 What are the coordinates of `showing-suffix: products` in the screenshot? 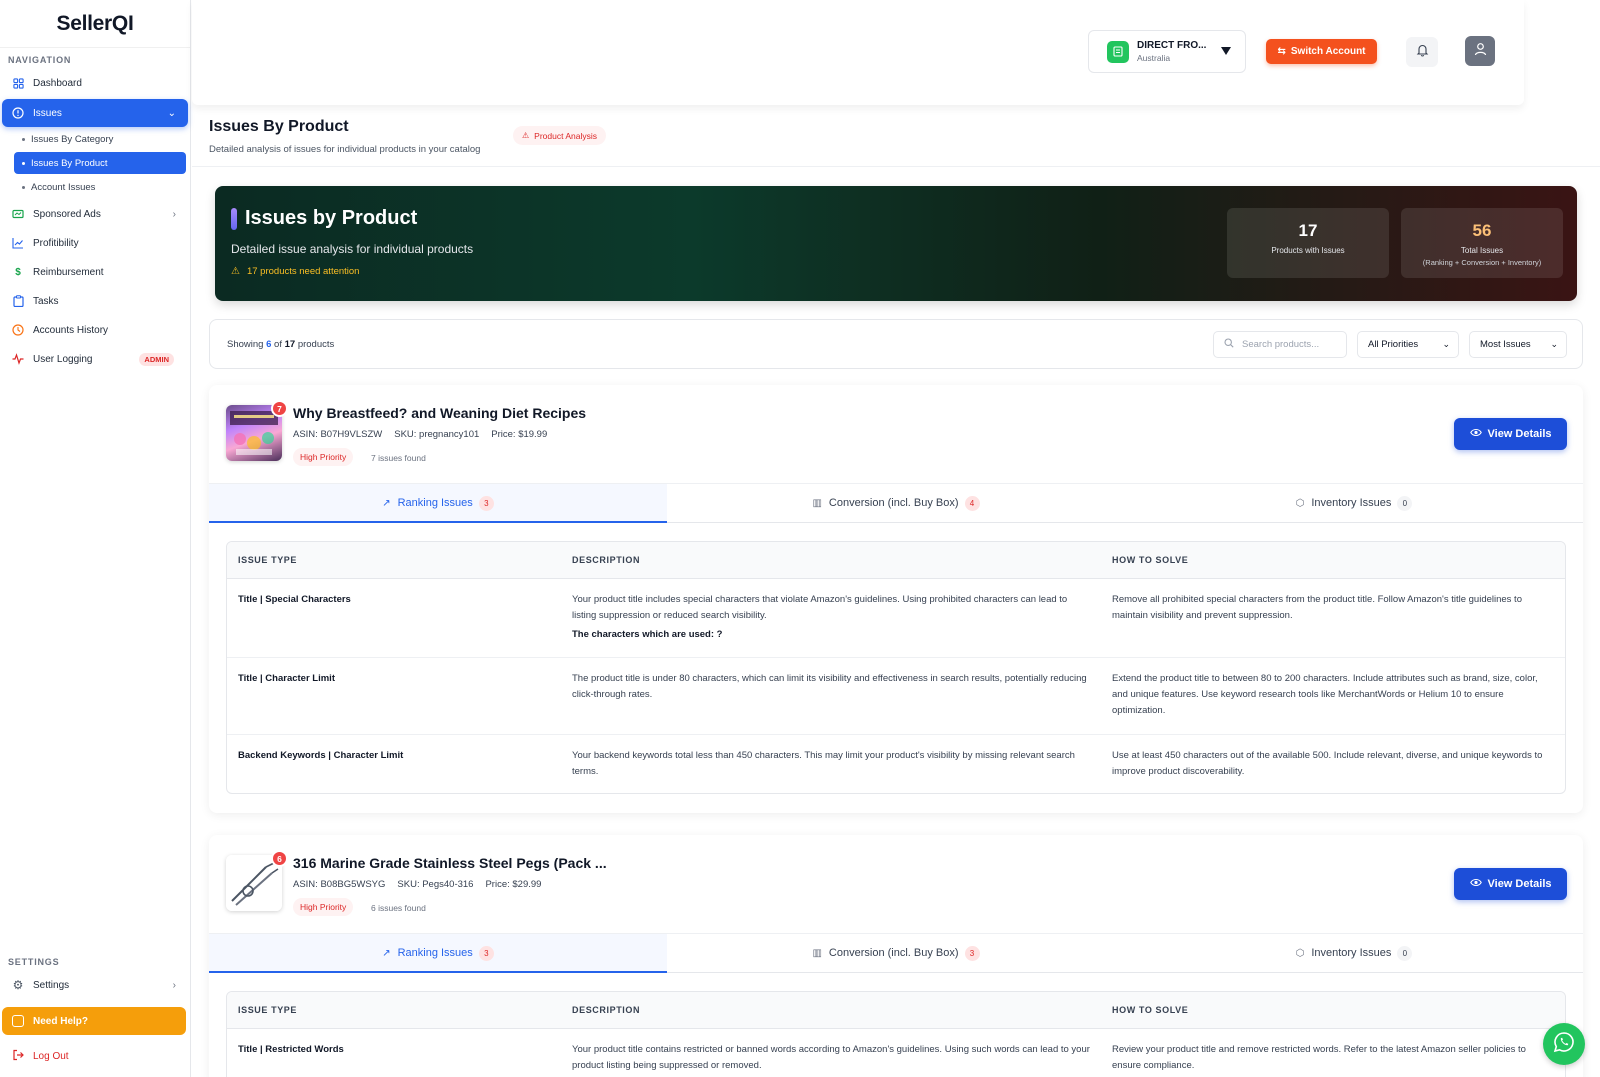 It's located at (316, 344).